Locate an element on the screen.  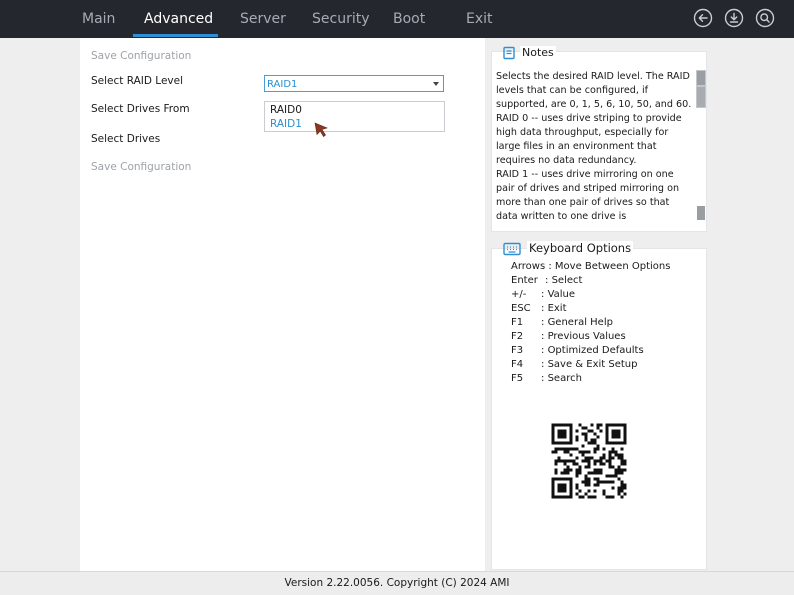
tab-advanced: Advanced is located at coordinates (178, 19).